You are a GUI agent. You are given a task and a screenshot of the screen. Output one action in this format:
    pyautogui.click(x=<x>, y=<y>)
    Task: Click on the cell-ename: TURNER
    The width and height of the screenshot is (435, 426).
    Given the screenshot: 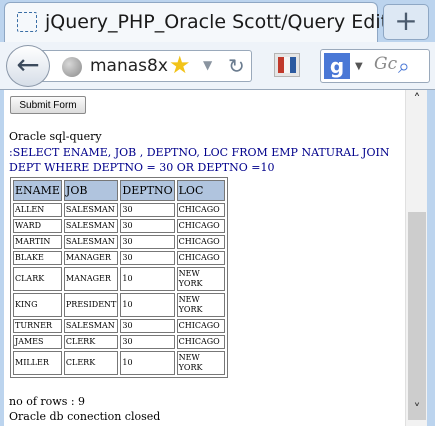 What is the action you would take?
    pyautogui.click(x=37, y=326)
    